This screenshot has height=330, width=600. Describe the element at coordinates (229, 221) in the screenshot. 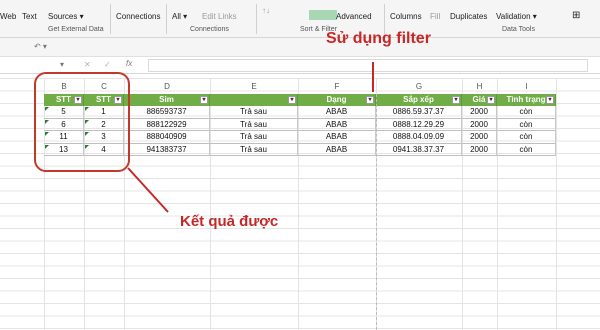

I see `result-annotation: Kết quả được` at that location.